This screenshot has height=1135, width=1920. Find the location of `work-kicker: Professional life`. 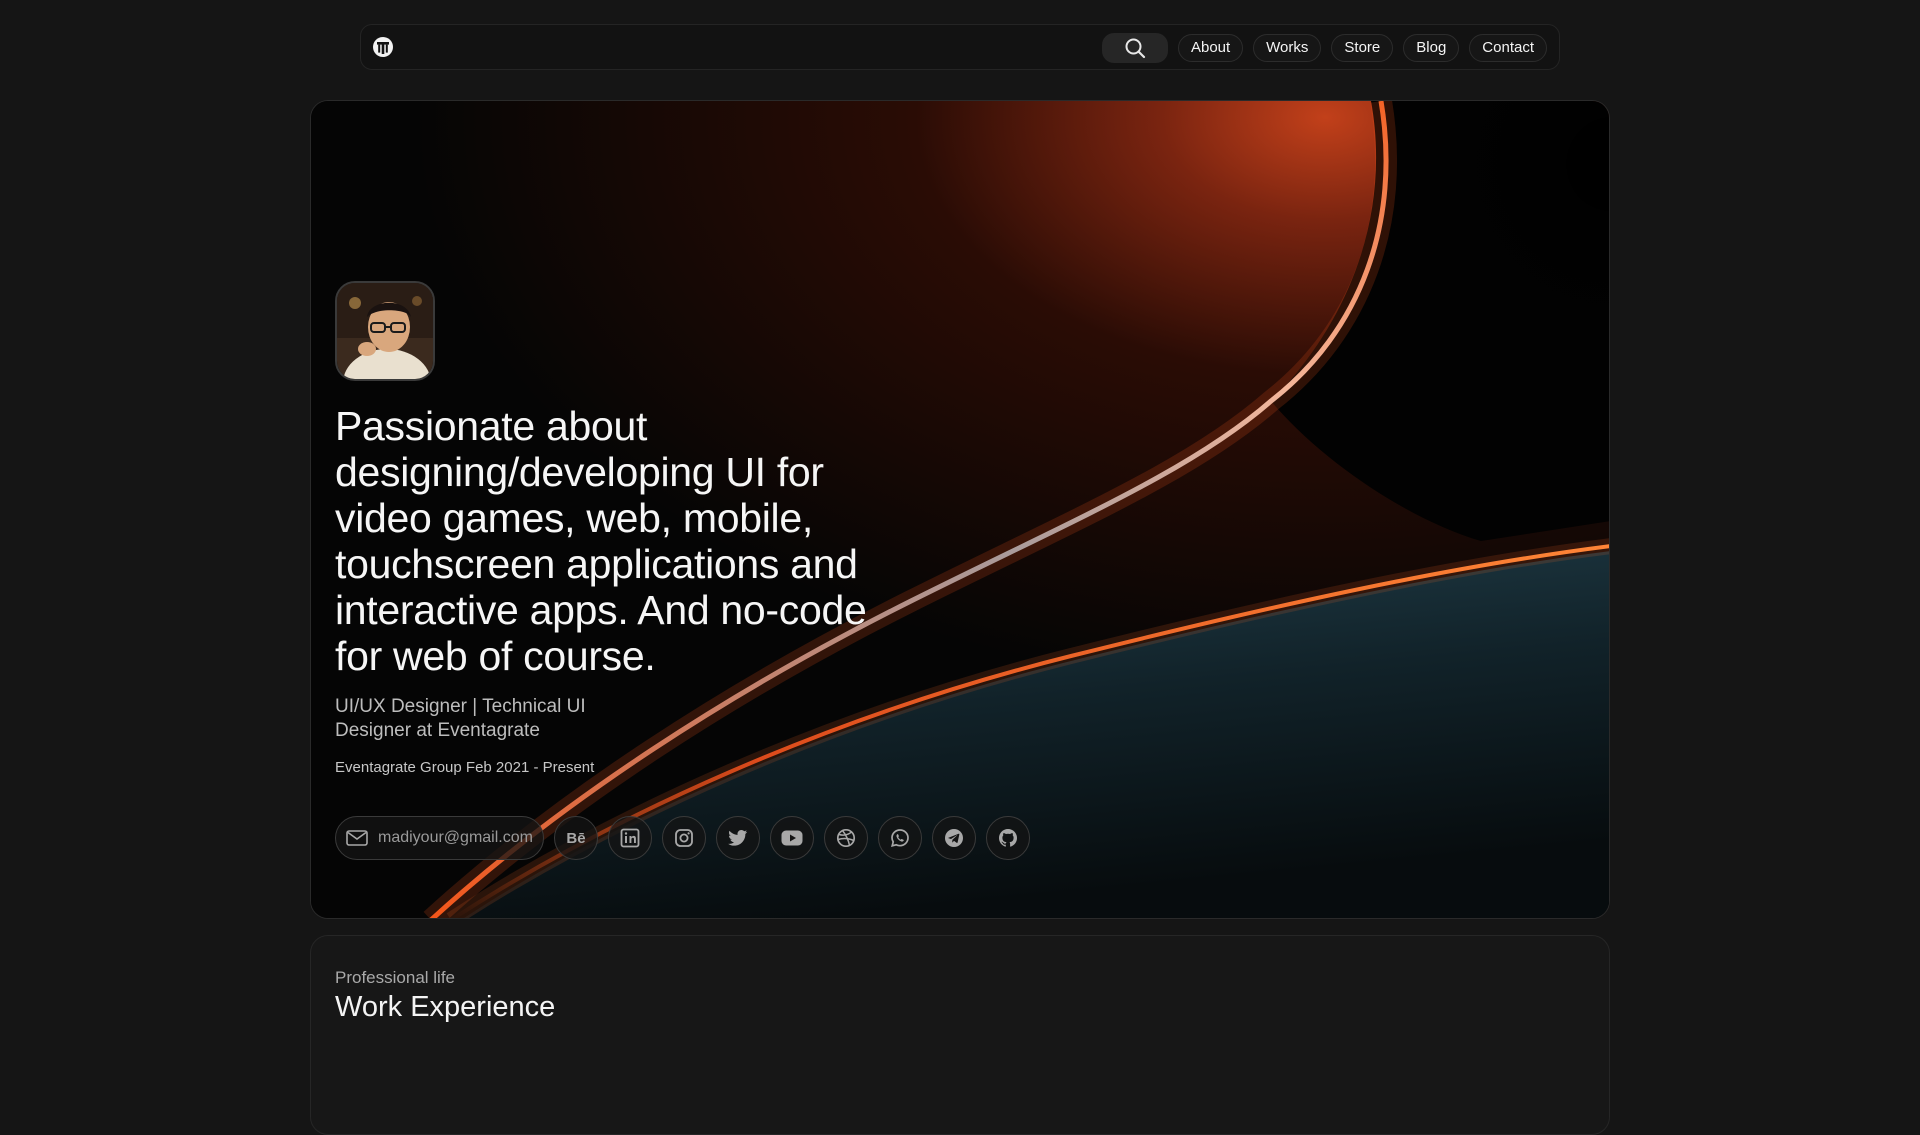

work-kicker: Professional life is located at coordinates (395, 977).